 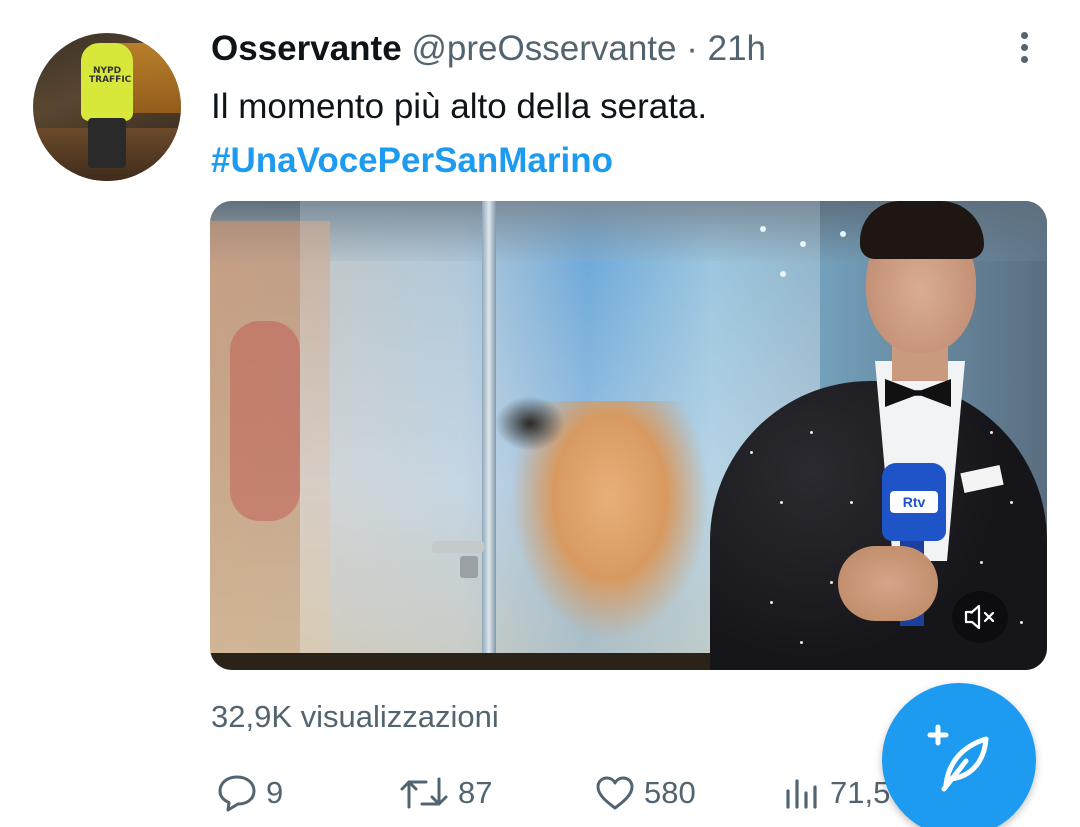 What do you see at coordinates (424, 793) in the screenshot?
I see `retweet-icon` at bounding box center [424, 793].